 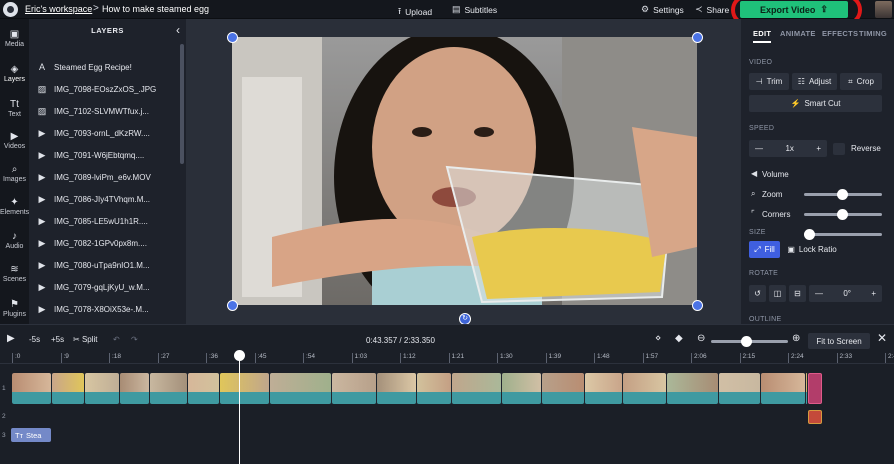 What do you see at coordinates (239, 407) in the screenshot?
I see `playhead` at bounding box center [239, 407].